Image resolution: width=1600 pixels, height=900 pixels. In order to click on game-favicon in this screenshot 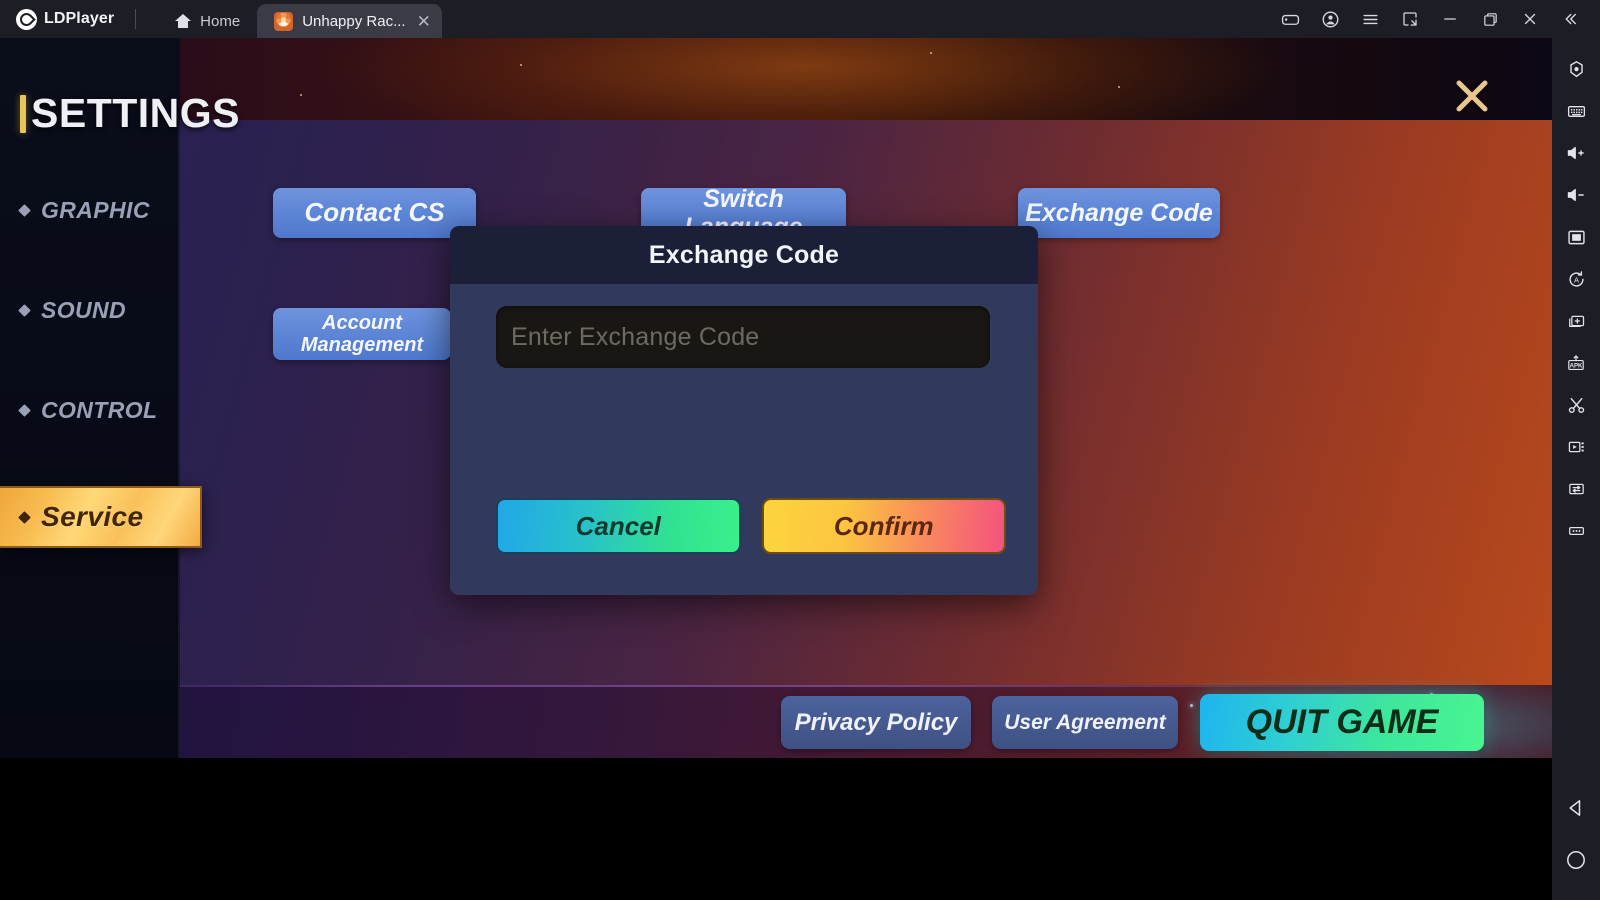, I will do `click(284, 21)`.